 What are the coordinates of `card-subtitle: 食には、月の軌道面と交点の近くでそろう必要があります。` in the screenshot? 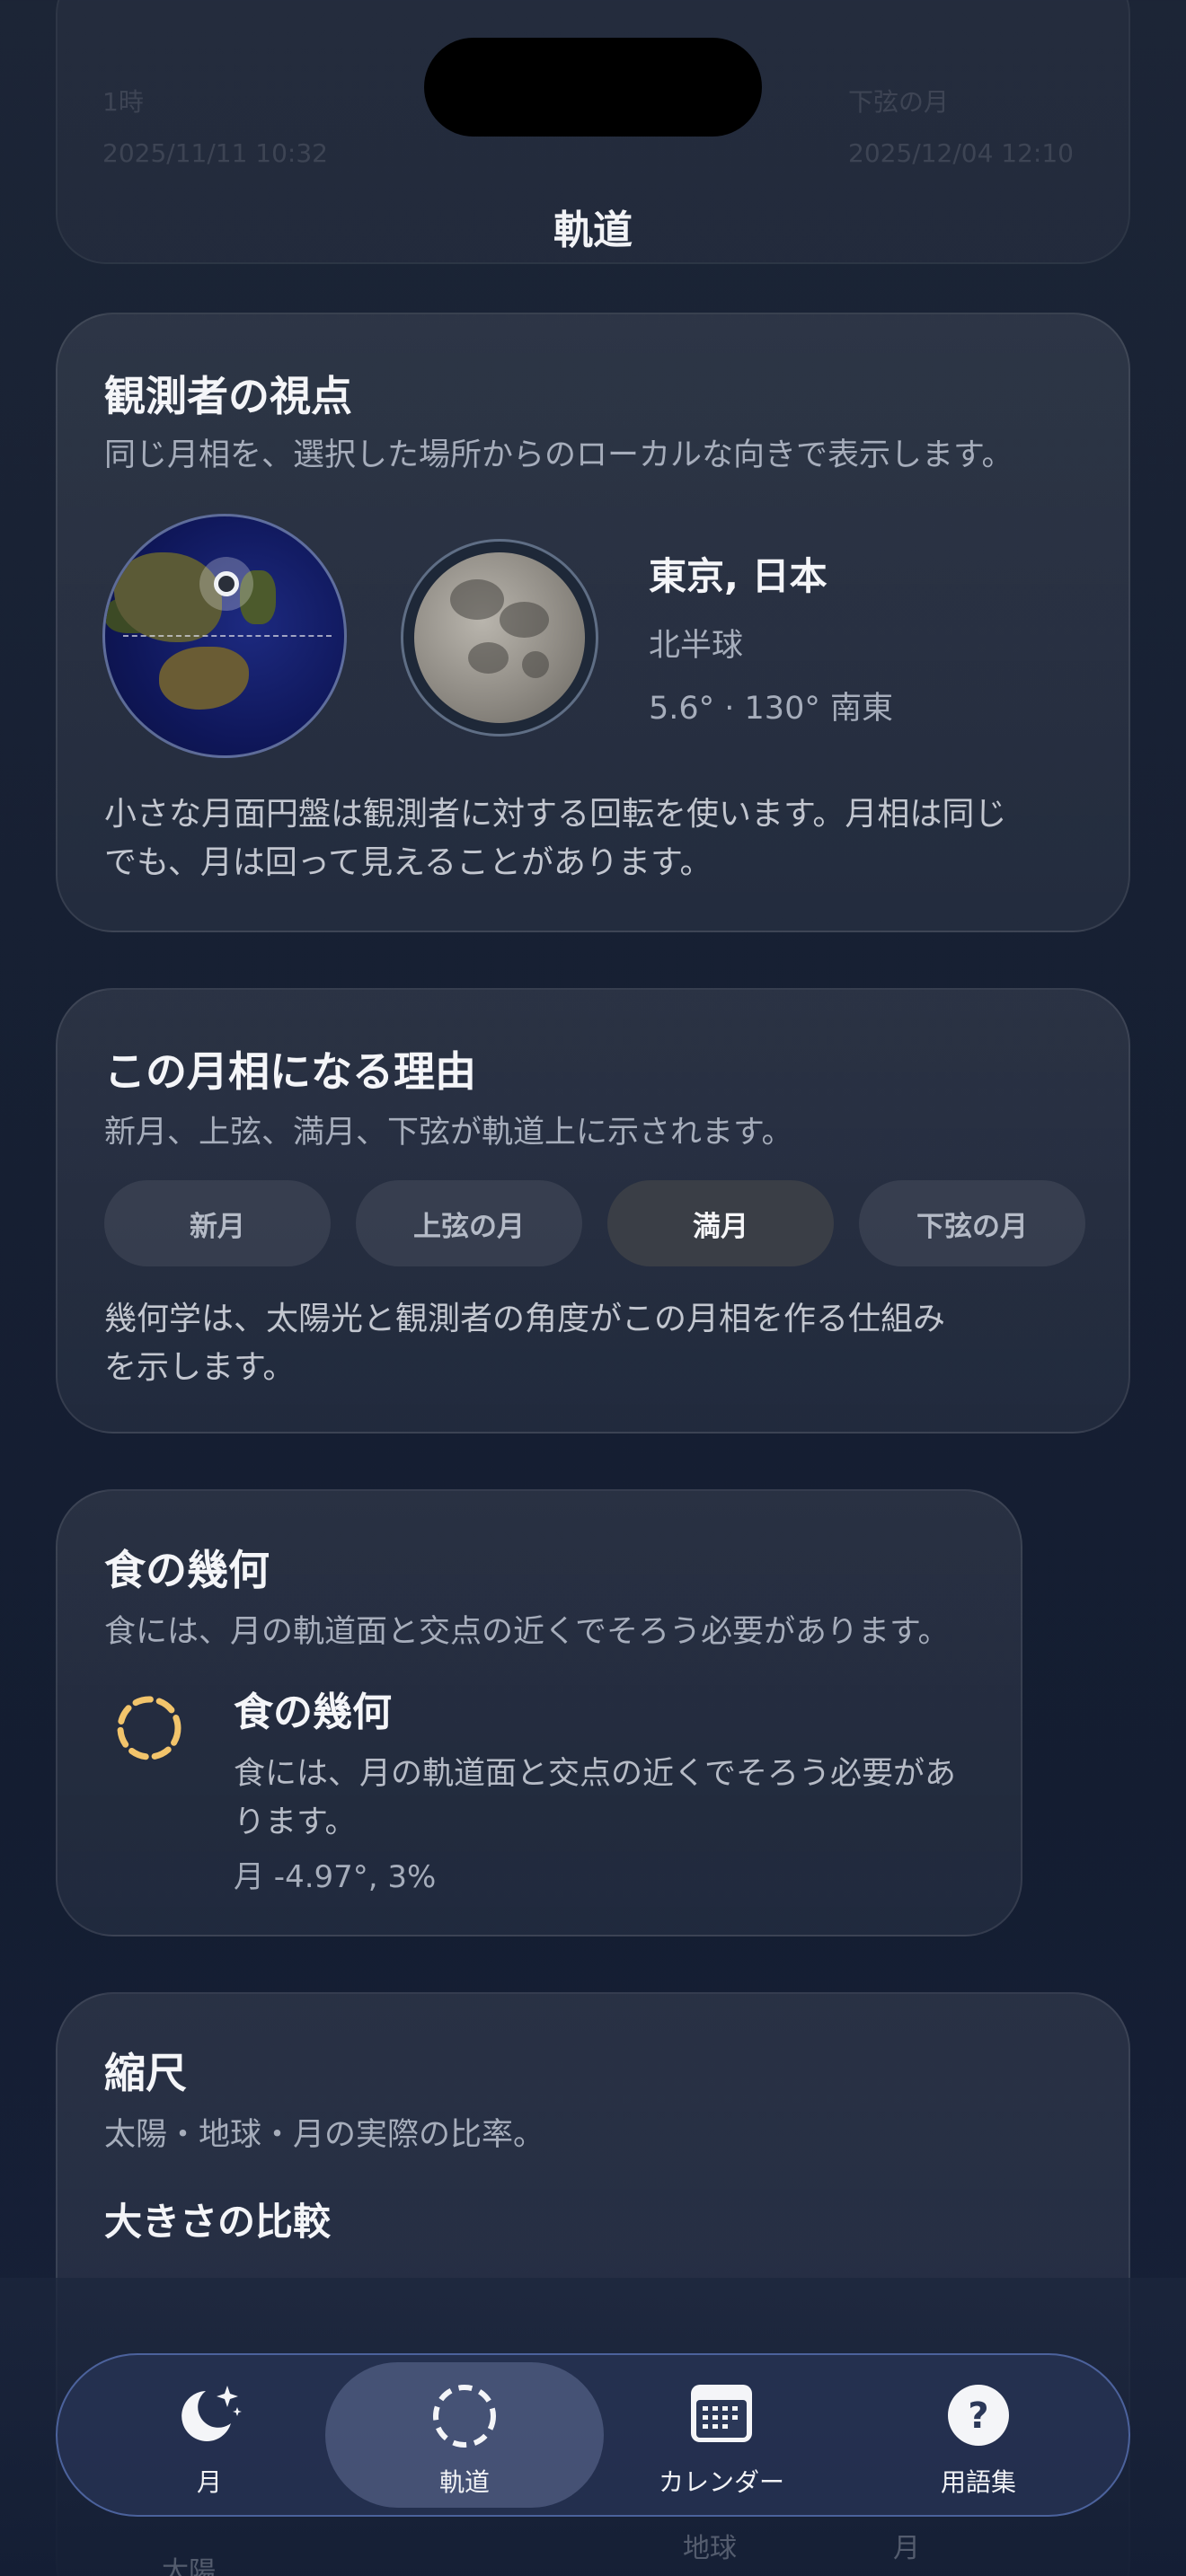 It's located at (527, 1632).